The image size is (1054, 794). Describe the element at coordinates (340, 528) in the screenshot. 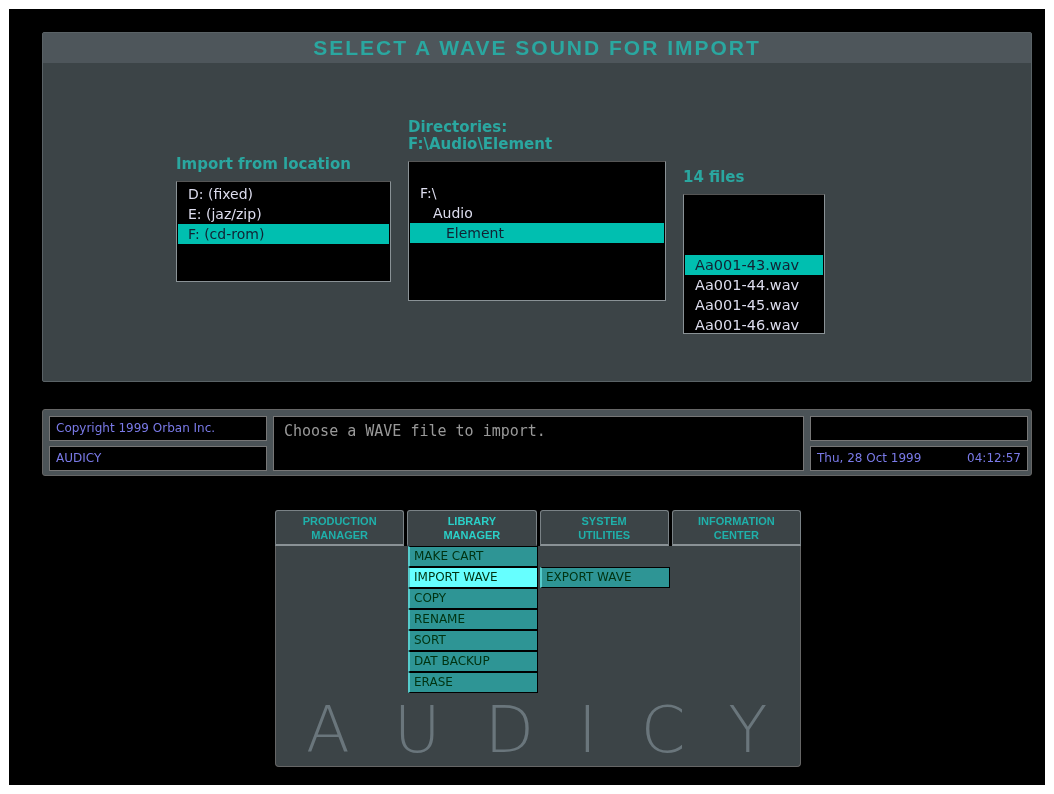

I see `menu-tab: PRODUCTION MANAGER` at that location.